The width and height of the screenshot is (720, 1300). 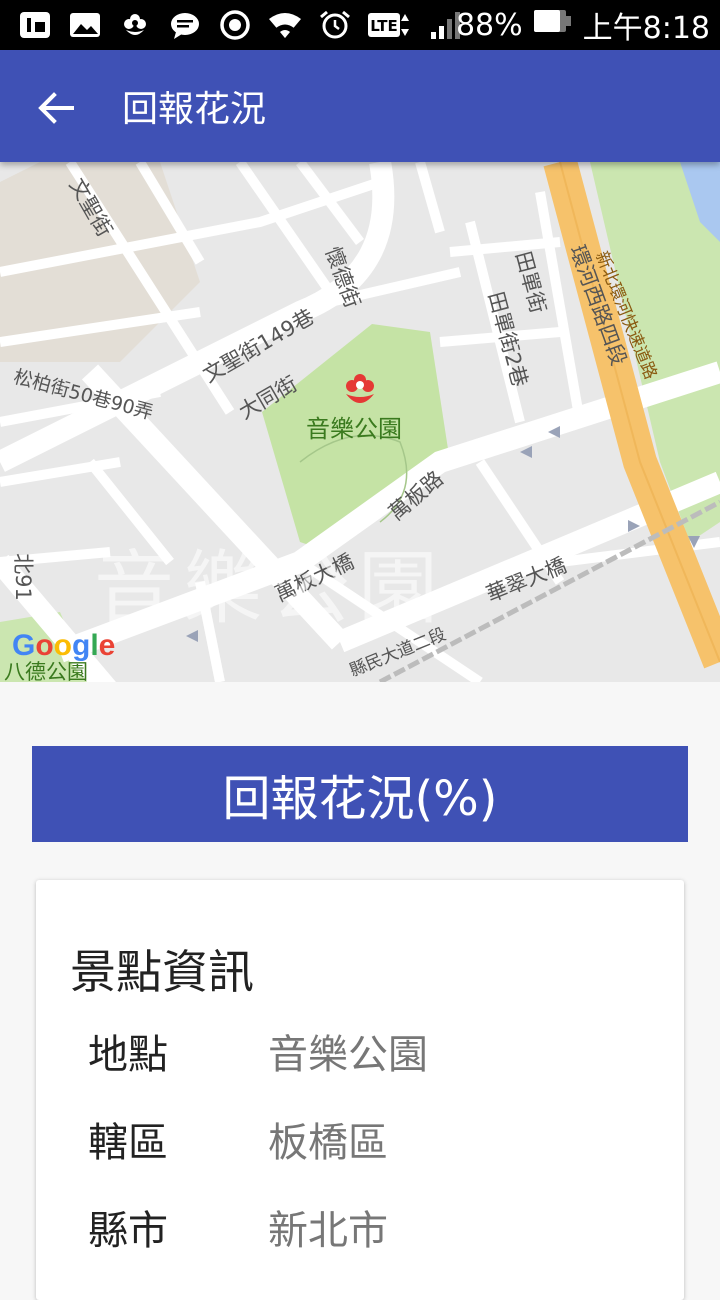 What do you see at coordinates (135, 25) in the screenshot?
I see `flower-icon` at bounding box center [135, 25].